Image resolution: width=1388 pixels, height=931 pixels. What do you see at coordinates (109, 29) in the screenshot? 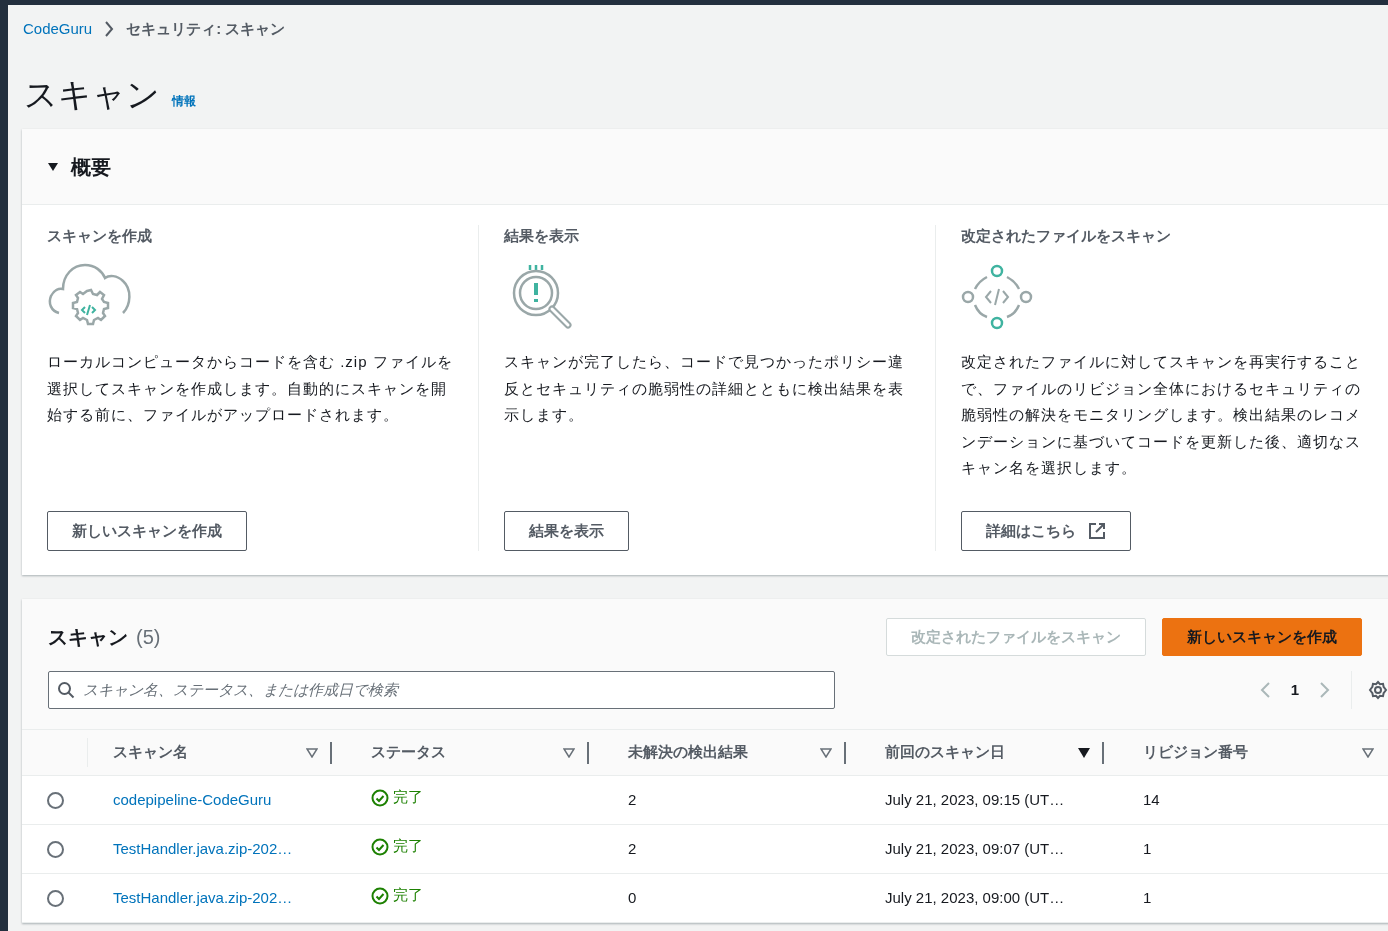
I see `chevron-right-icon` at bounding box center [109, 29].